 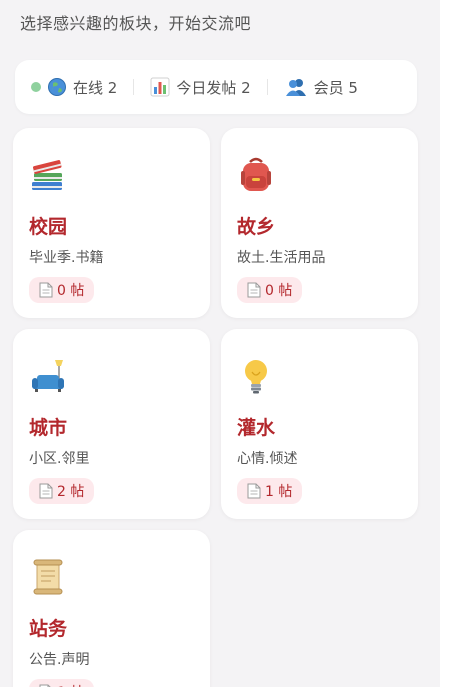 I want to click on books-icon, so click(x=48, y=175).